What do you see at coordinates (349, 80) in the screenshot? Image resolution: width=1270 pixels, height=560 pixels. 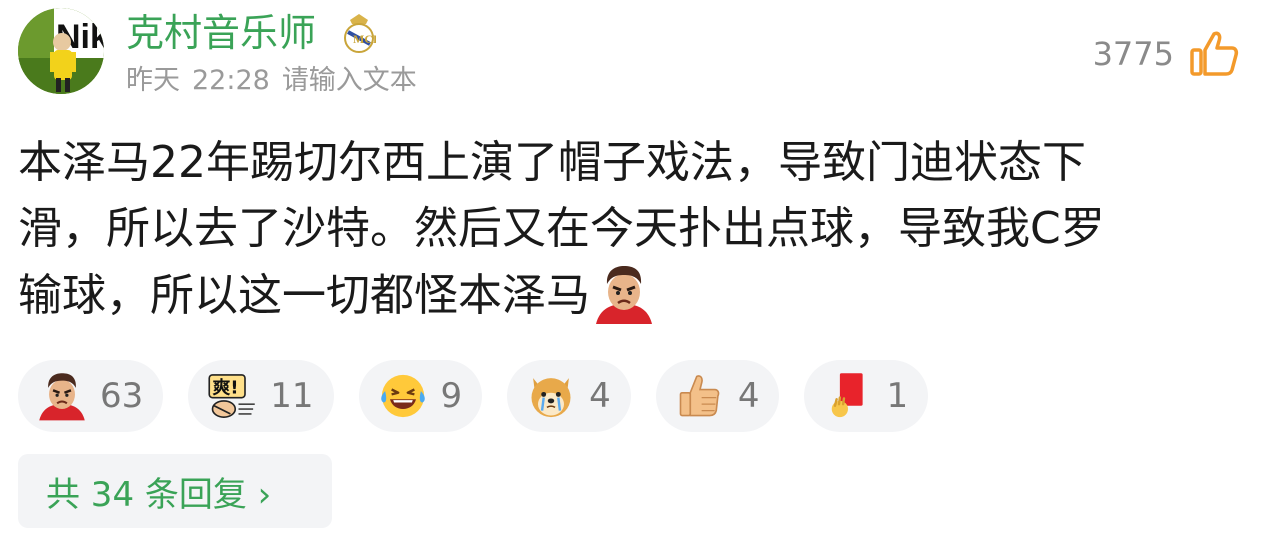 I see `comment-location: 请输入文本` at bounding box center [349, 80].